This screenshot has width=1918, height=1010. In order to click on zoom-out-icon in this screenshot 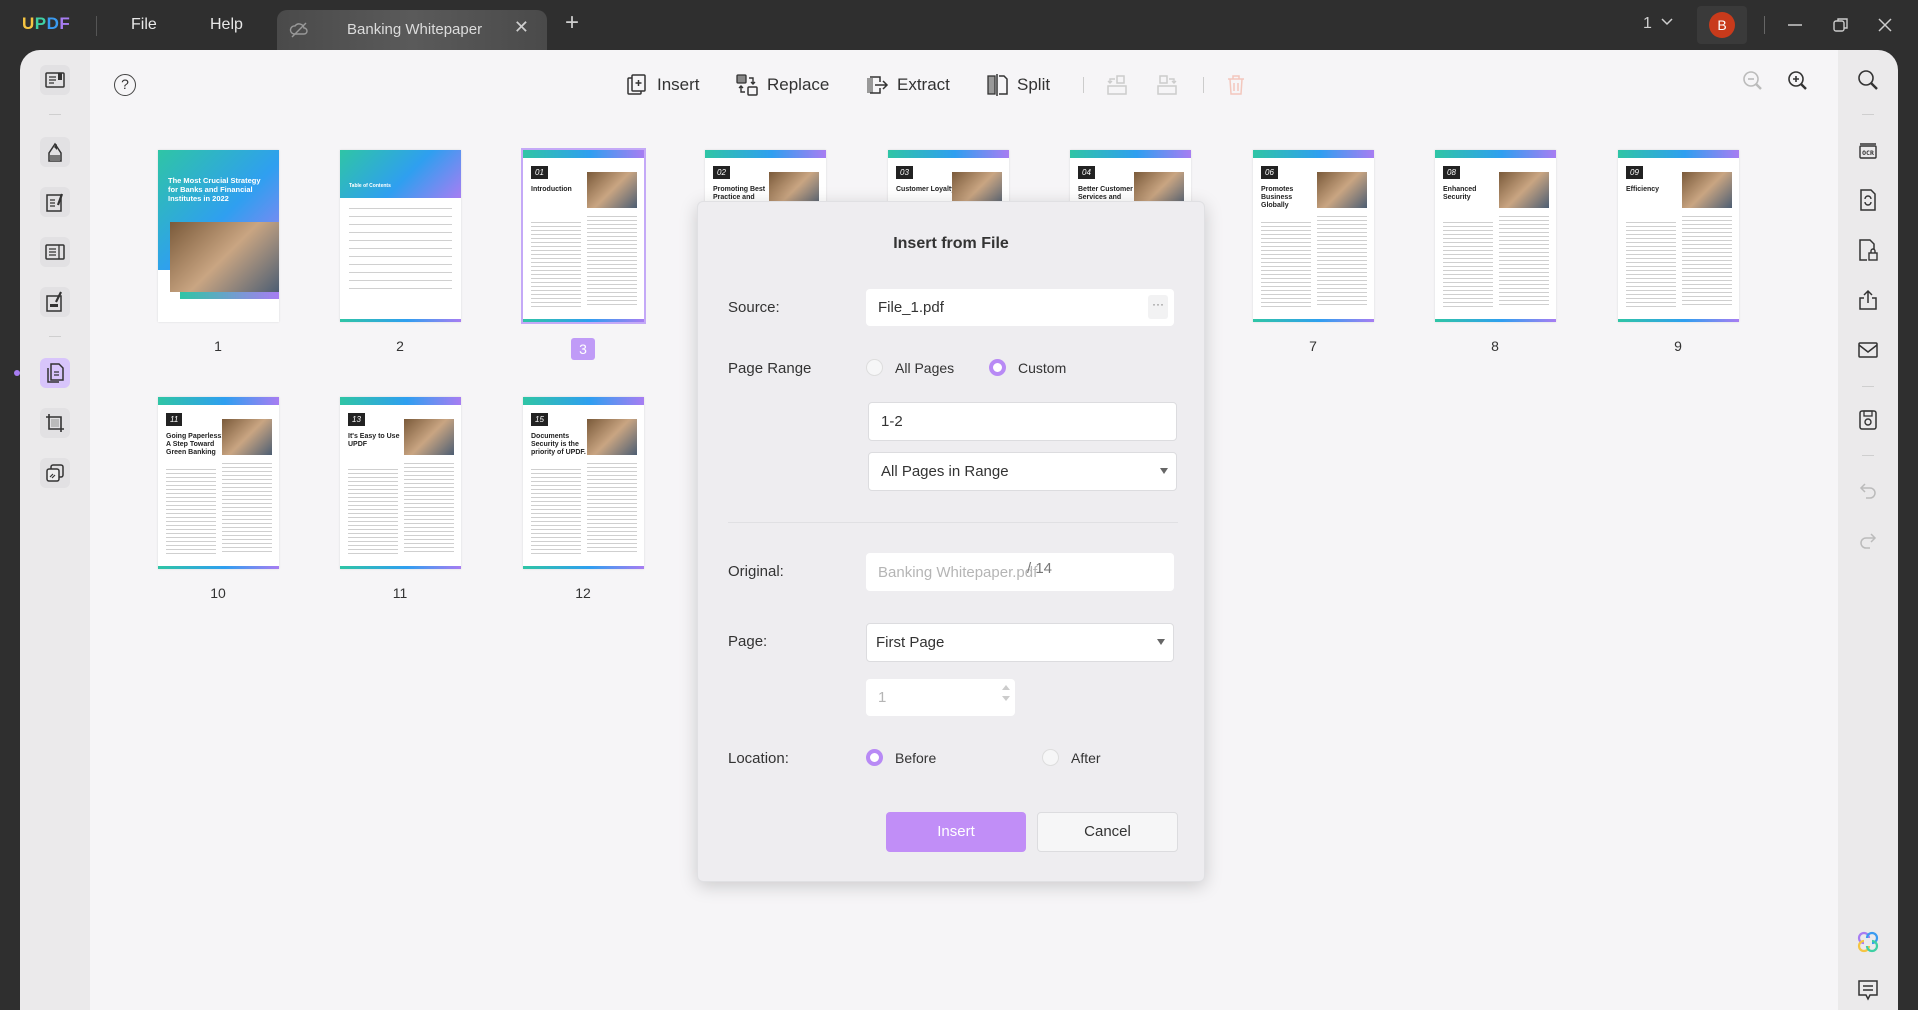, I will do `click(1753, 81)`.